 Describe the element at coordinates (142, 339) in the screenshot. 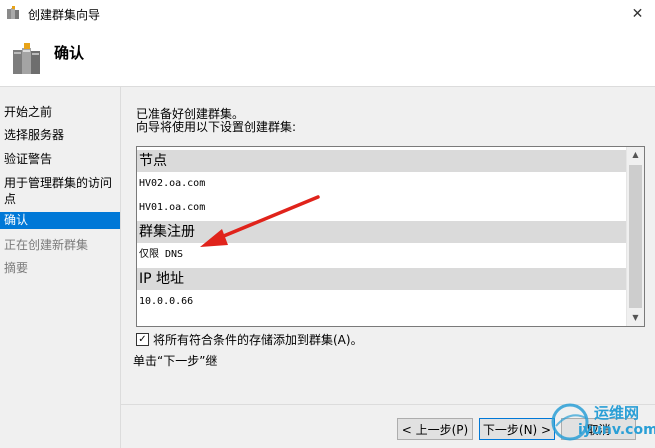

I see `add-storage-checkbox: ✓` at that location.